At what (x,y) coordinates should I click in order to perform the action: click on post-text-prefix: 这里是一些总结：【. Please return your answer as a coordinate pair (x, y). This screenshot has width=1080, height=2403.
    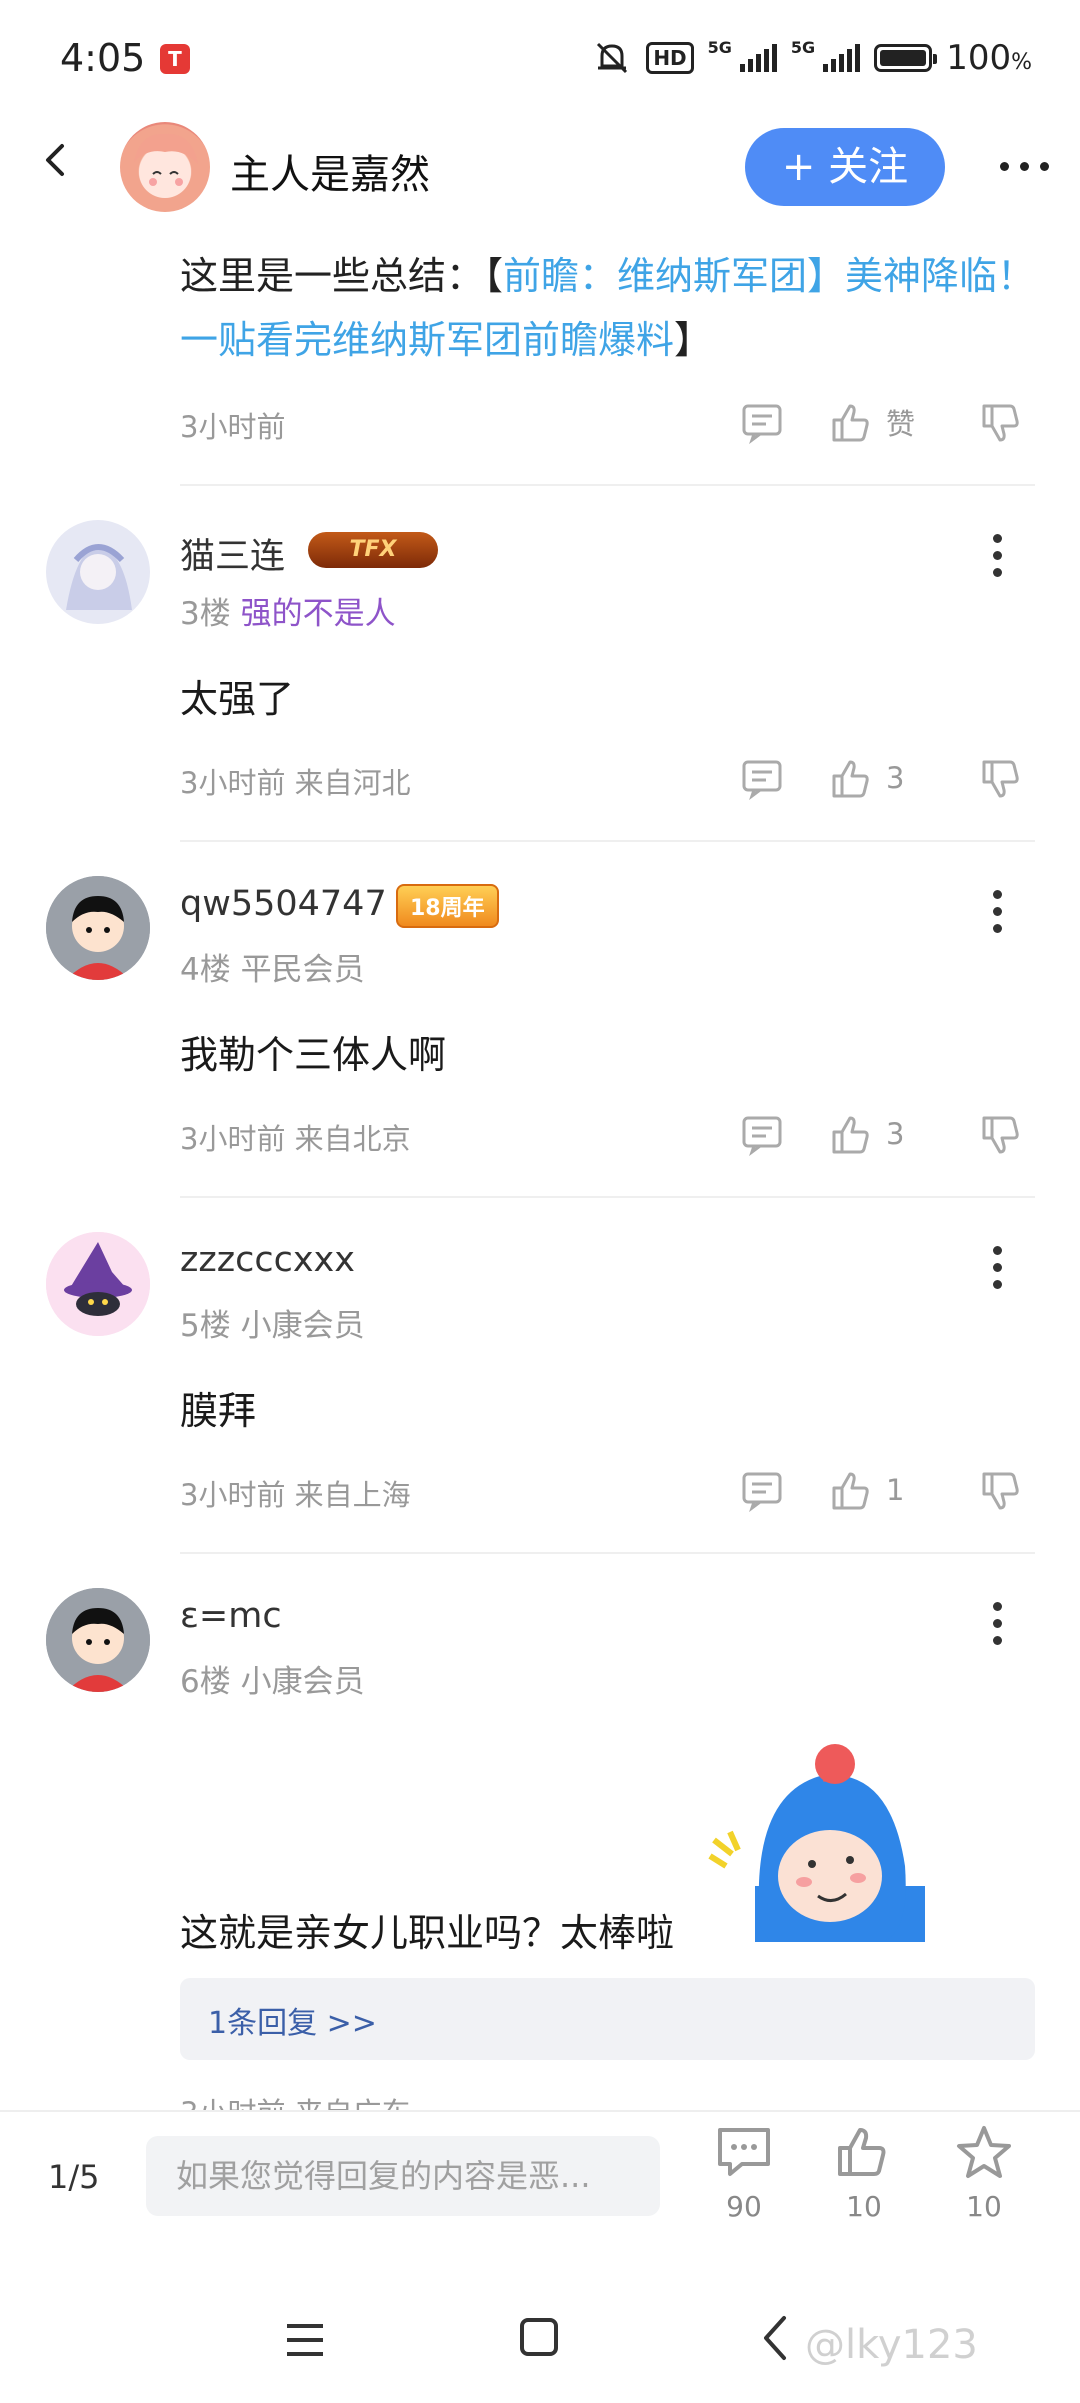
    Looking at the image, I should click on (342, 276).